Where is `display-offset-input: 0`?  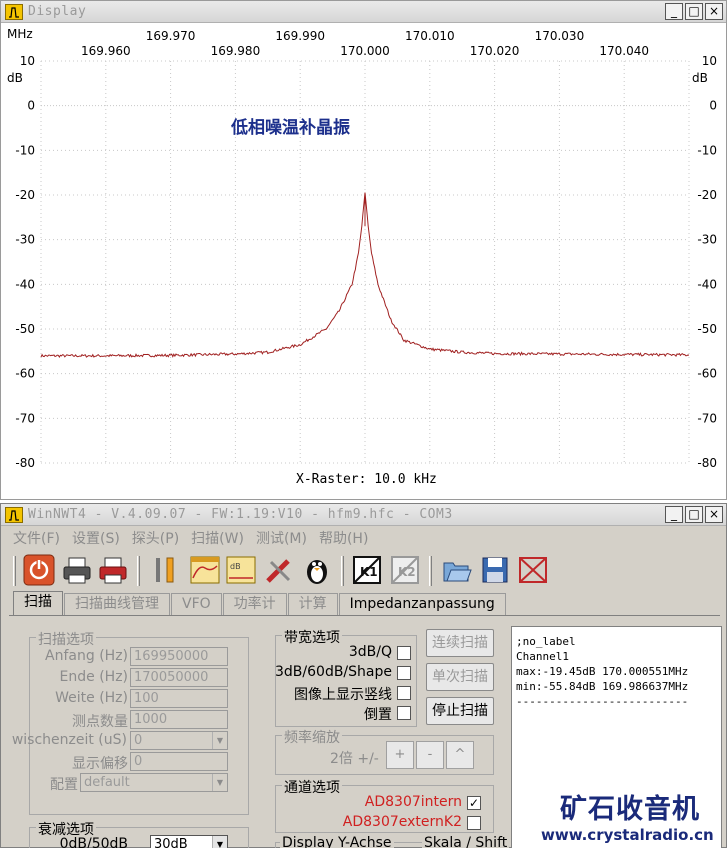 display-offset-input: 0 is located at coordinates (179, 761).